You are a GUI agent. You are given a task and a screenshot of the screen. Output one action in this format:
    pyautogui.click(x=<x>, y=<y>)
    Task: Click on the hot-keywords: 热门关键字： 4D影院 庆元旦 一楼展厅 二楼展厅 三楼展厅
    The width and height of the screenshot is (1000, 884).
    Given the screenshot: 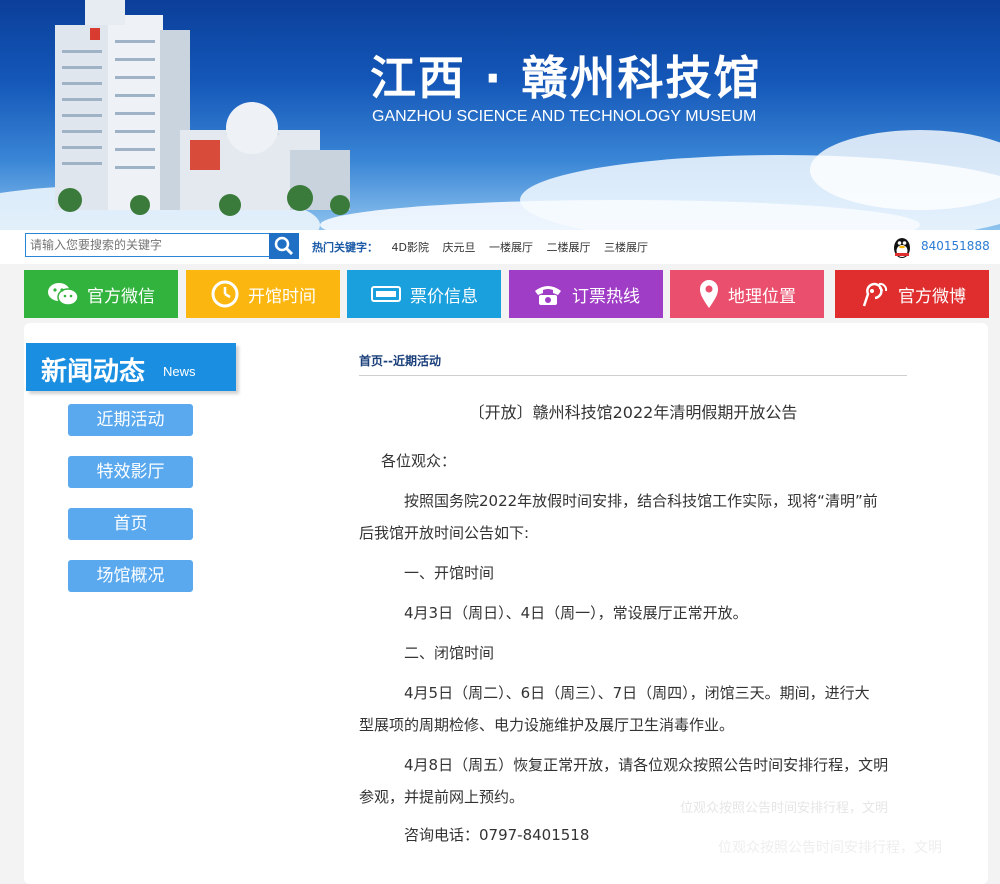 What is the action you would take?
    pyautogui.click(x=480, y=247)
    